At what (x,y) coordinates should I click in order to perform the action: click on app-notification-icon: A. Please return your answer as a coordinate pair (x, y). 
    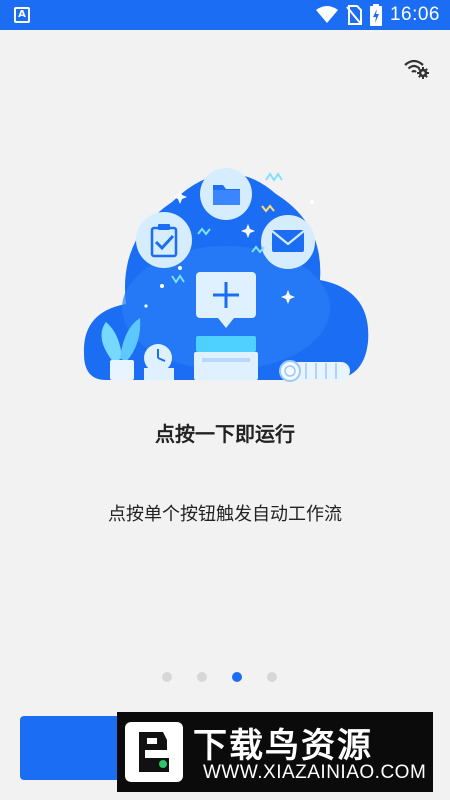
    Looking at the image, I should click on (22, 15).